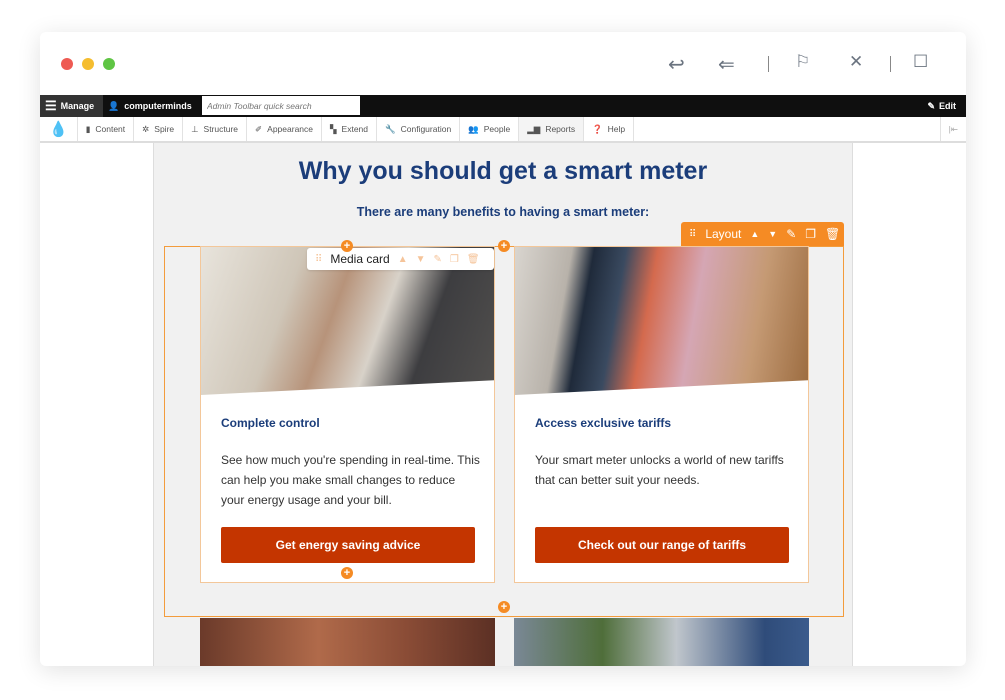 Image resolution: width=1005 pixels, height=700 pixels. What do you see at coordinates (616, 129) in the screenshot?
I see `tray-label: Help` at bounding box center [616, 129].